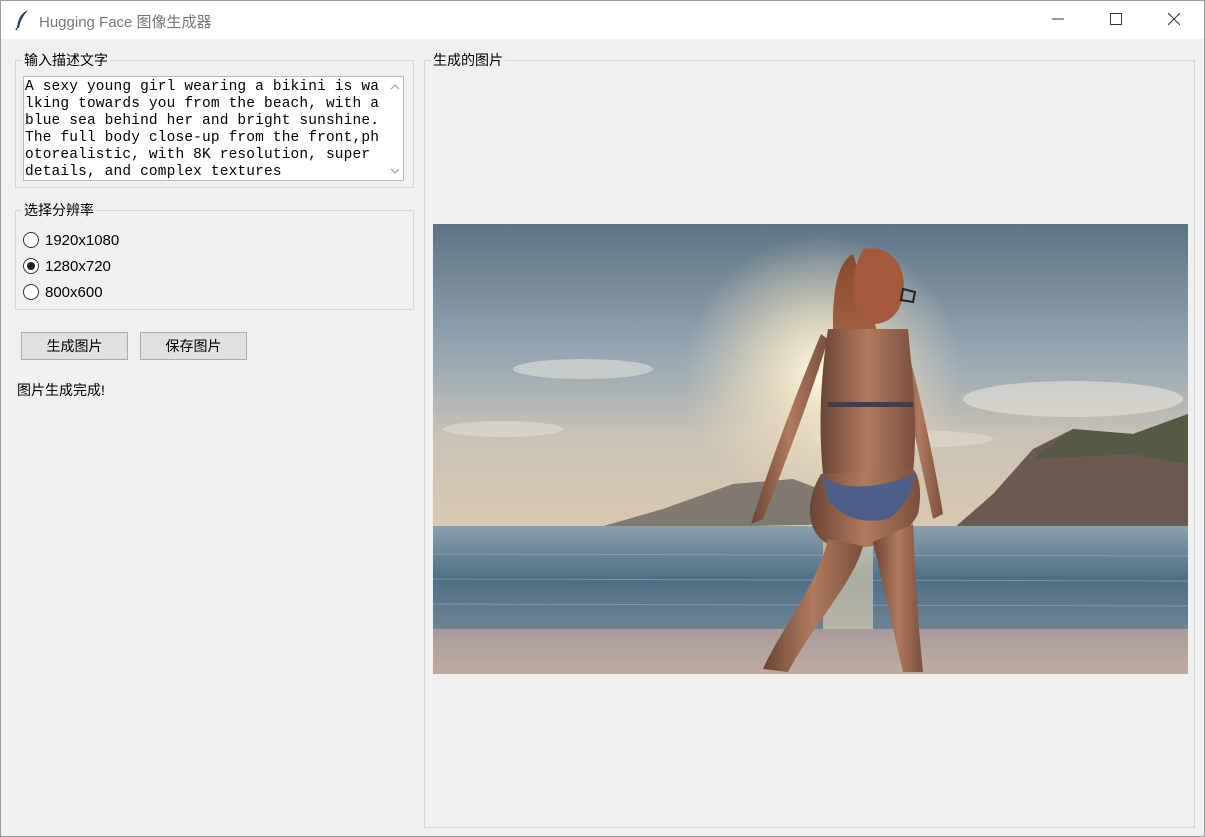  I want to click on maximize-icon, so click(1116, 20).